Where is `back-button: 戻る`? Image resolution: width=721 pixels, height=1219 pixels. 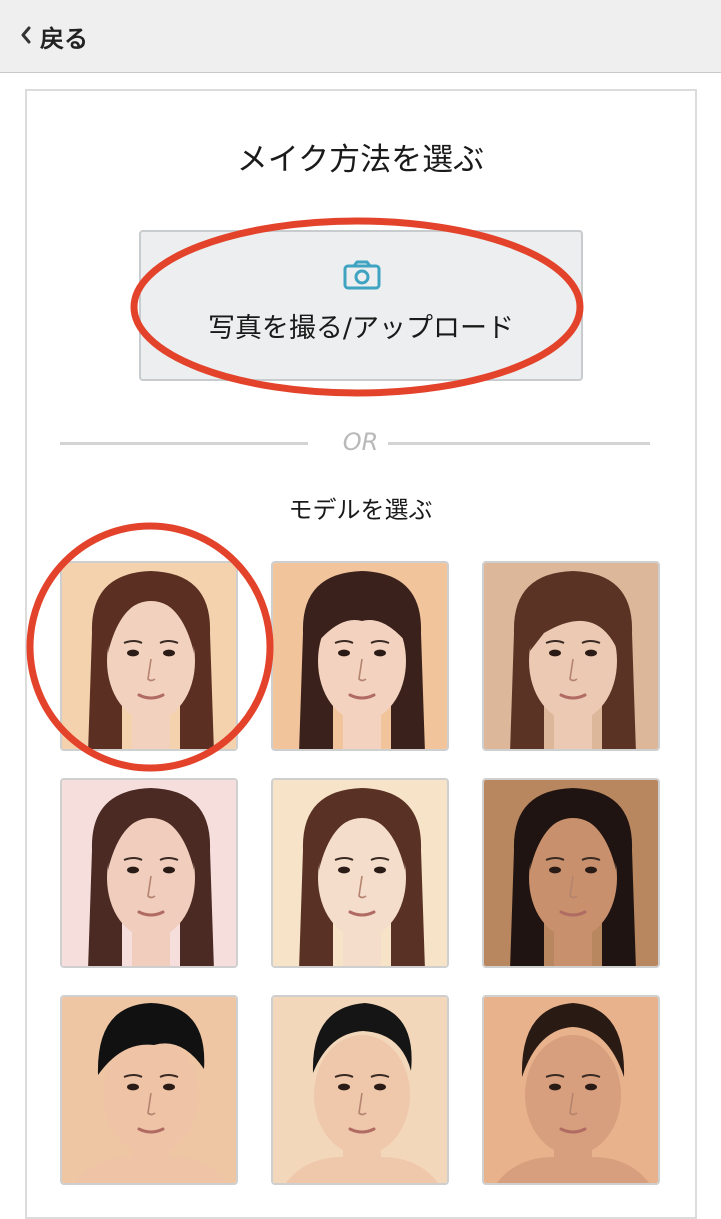 back-button: 戻る is located at coordinates (54, 36).